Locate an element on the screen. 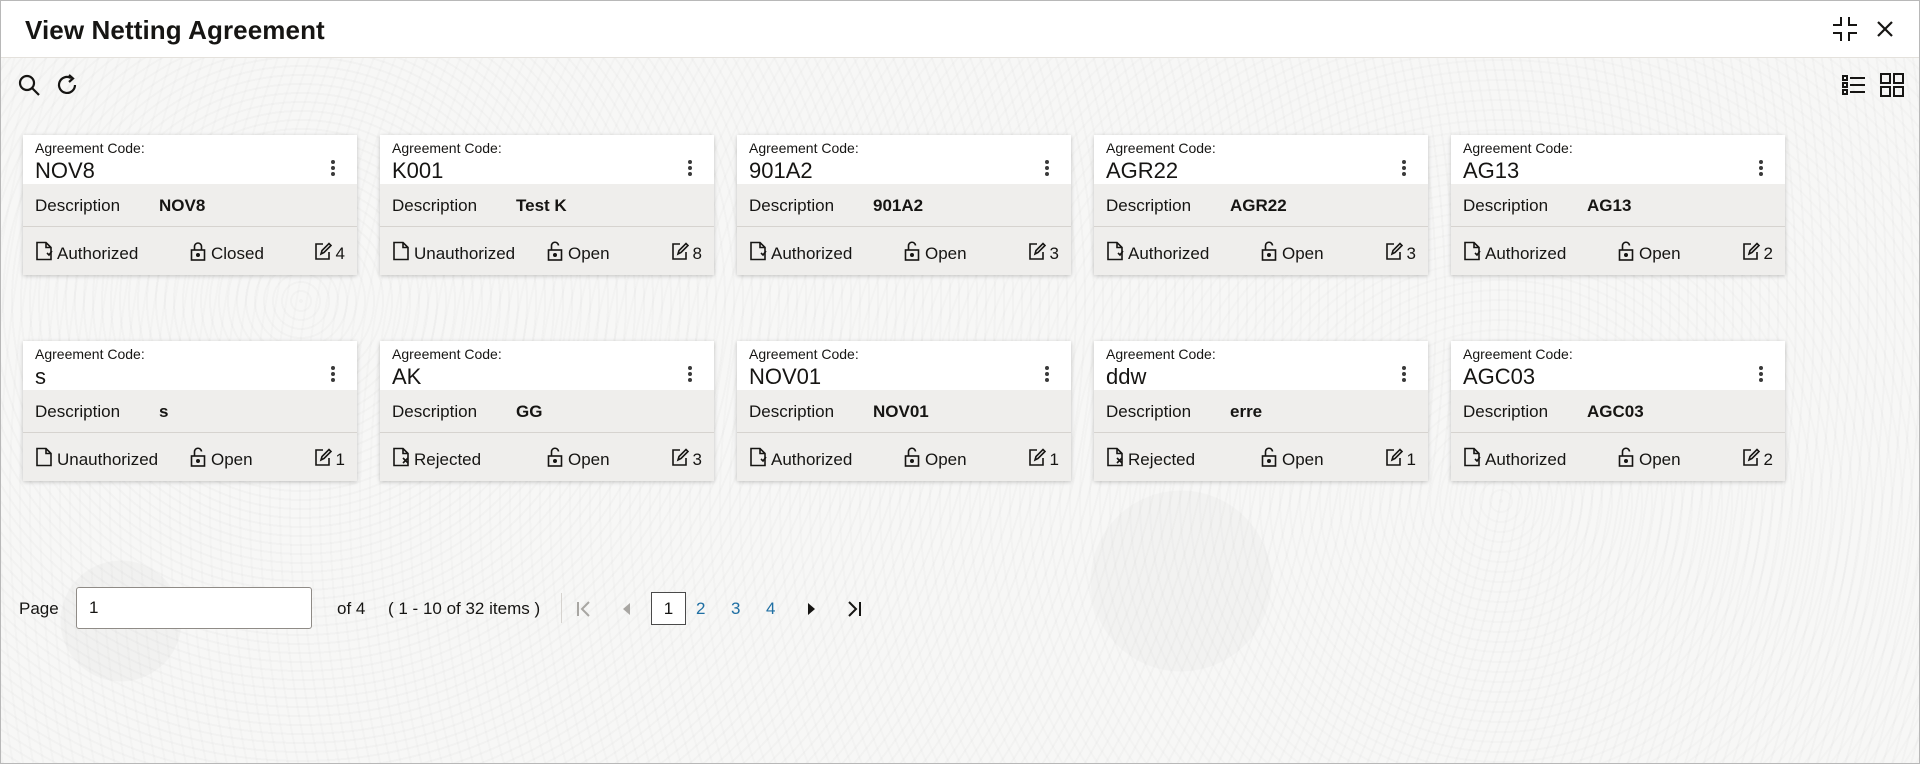 This screenshot has height=764, width=1920. current-page-button: 1 is located at coordinates (668, 608).